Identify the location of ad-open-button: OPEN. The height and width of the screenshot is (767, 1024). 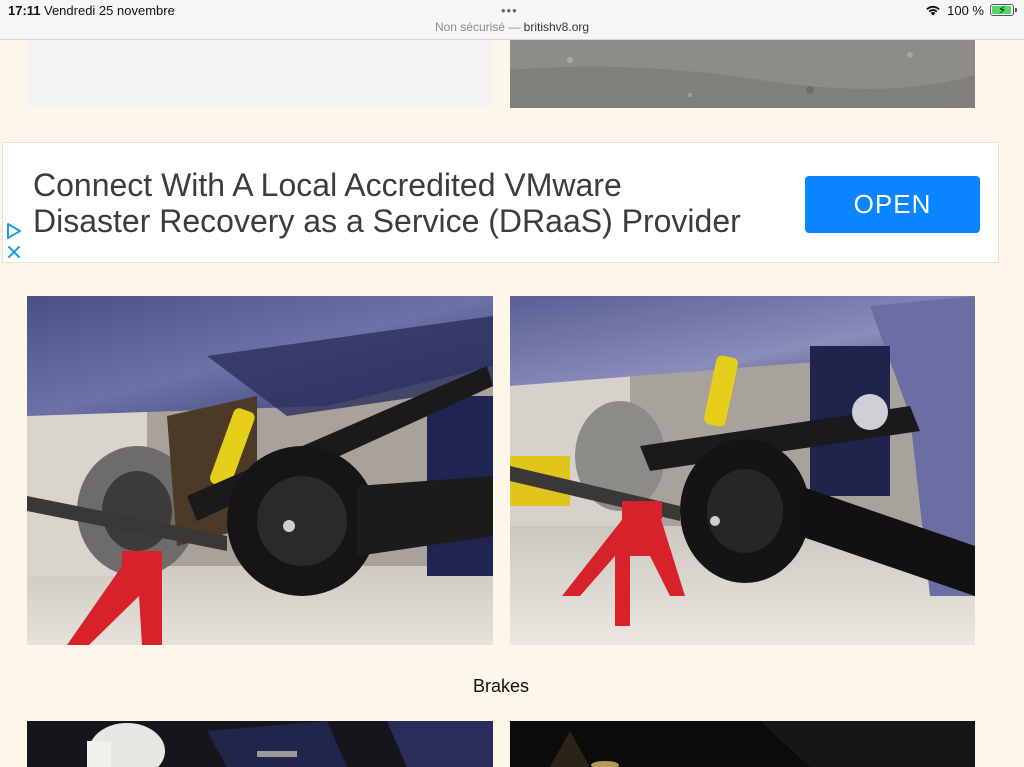
(892, 204).